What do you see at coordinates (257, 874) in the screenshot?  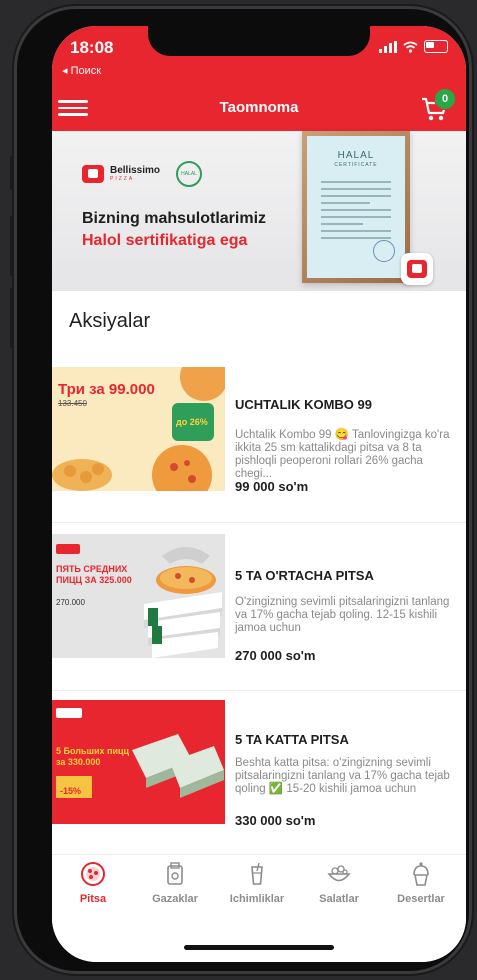 I see `drink-icon` at bounding box center [257, 874].